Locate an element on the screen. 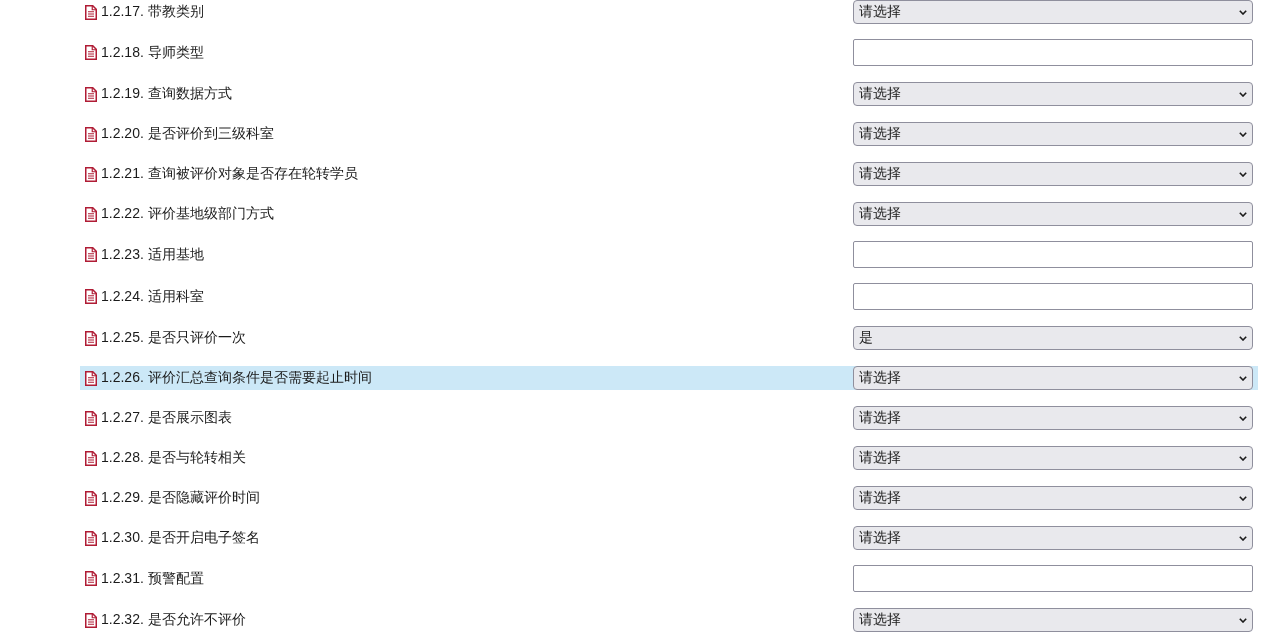 The image size is (1276, 643). setting-label: 1.2.26. 评价汇总查询条件是否需要起止时间 is located at coordinates (237, 378).